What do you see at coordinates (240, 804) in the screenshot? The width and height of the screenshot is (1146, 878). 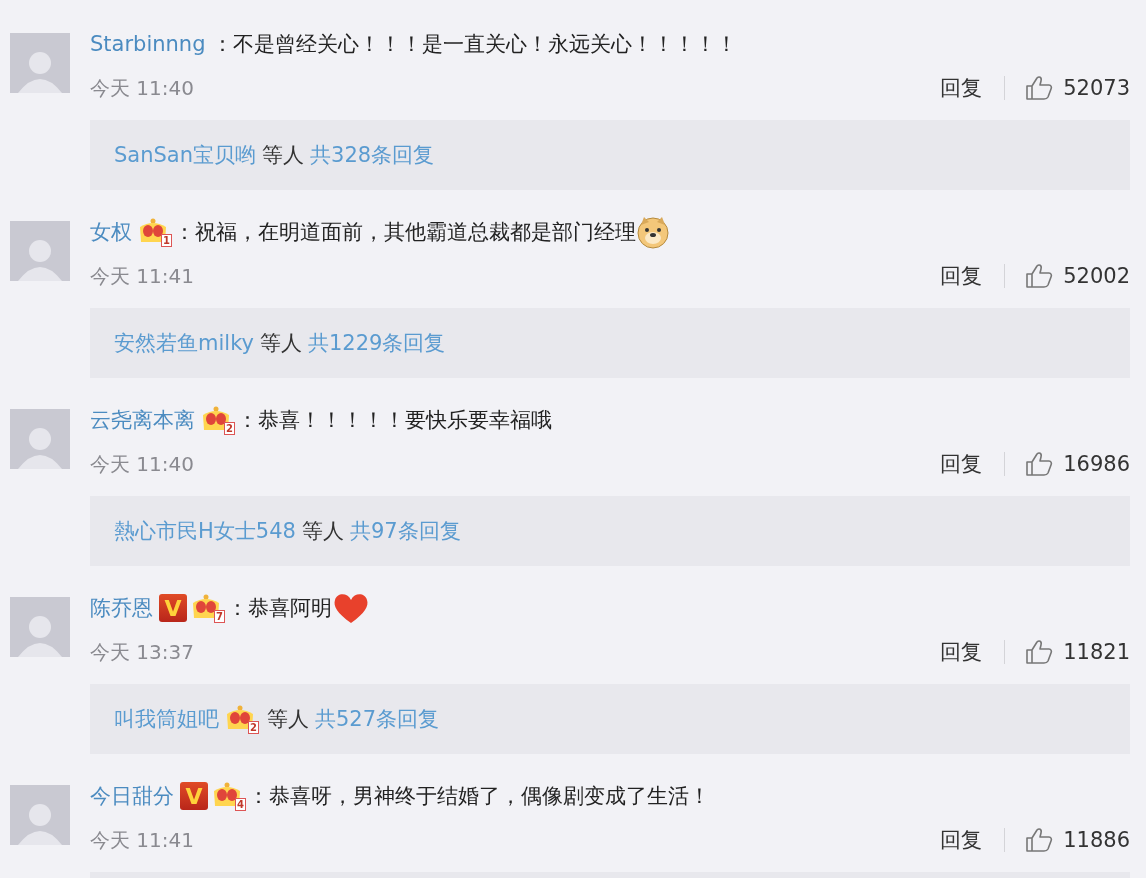 I see `level-number: 4` at bounding box center [240, 804].